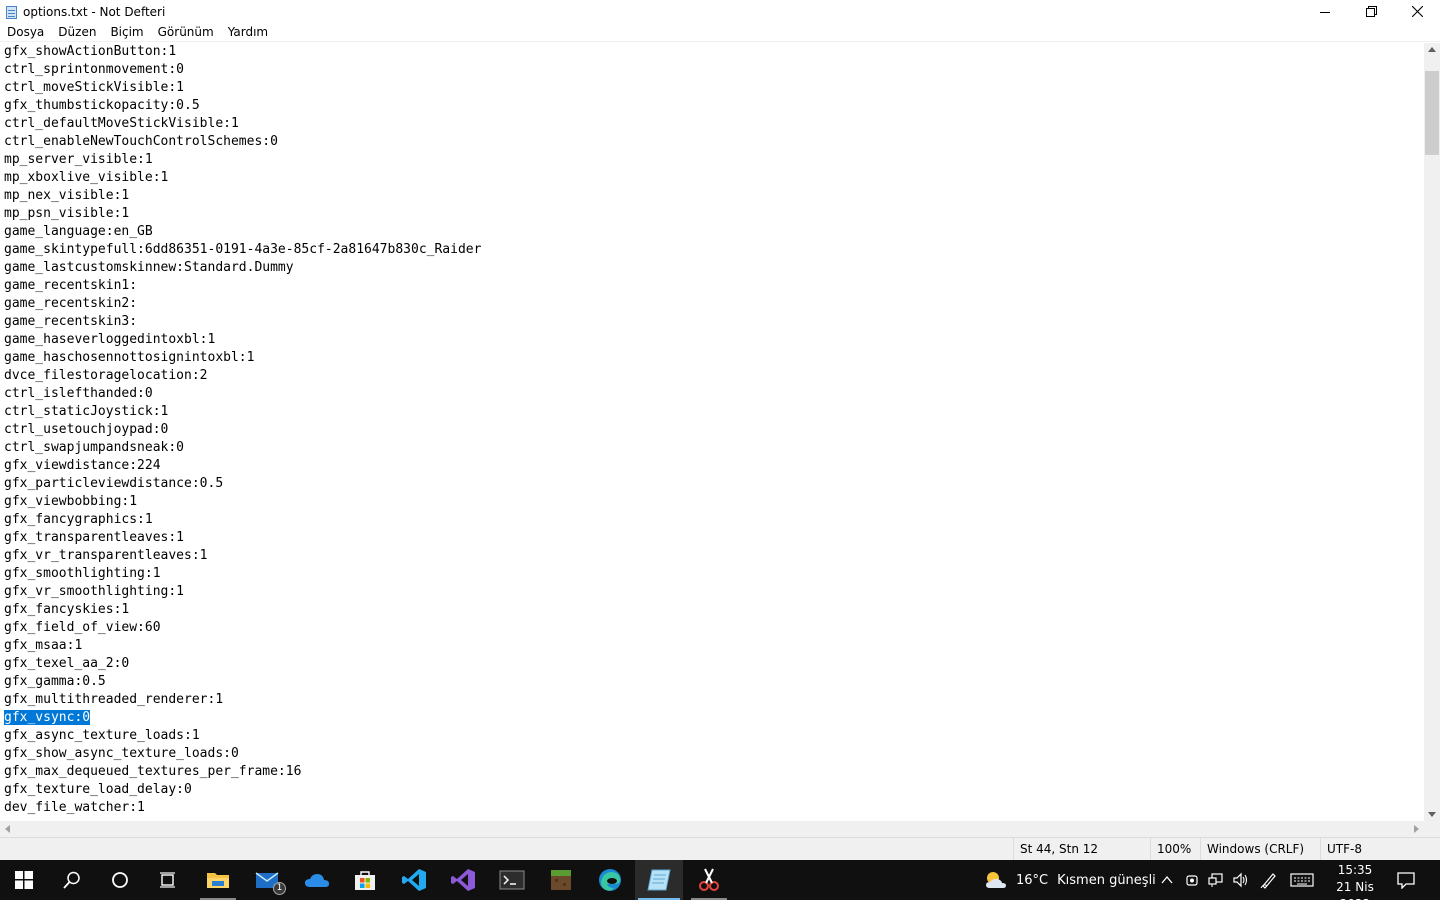 The width and height of the screenshot is (1440, 900). What do you see at coordinates (25, 32) in the screenshot?
I see `menu-file: Dosya` at bounding box center [25, 32].